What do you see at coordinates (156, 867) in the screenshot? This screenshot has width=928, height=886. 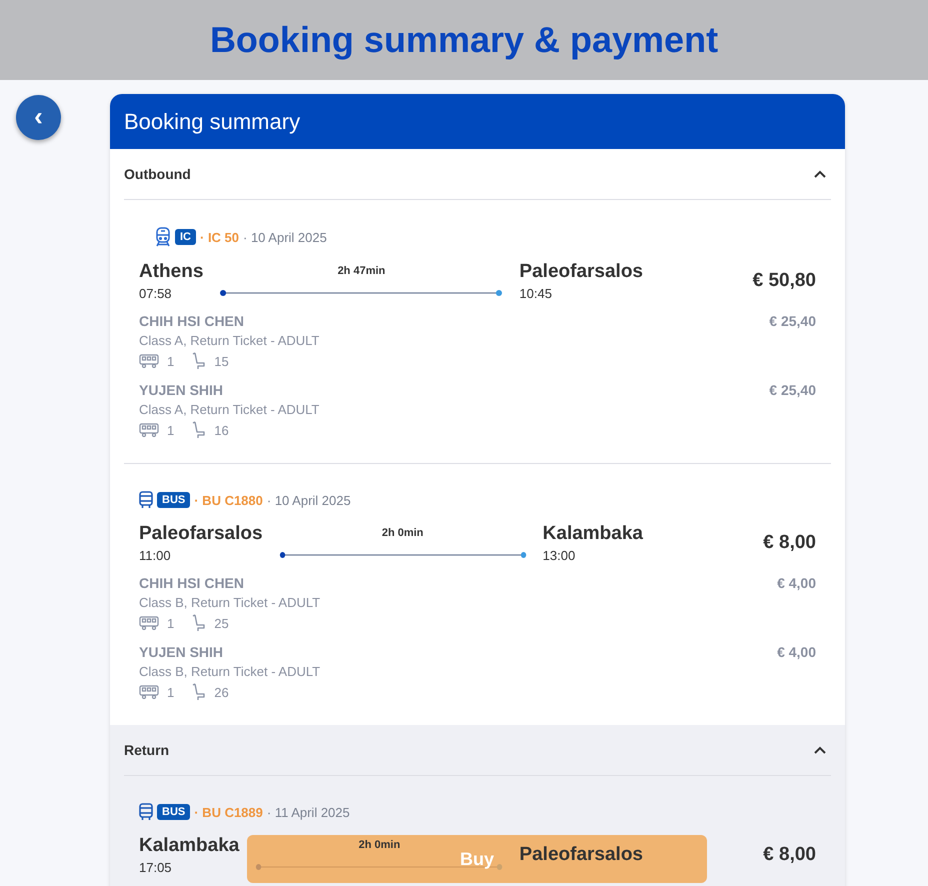 I see `departure-time: 17:05` at bounding box center [156, 867].